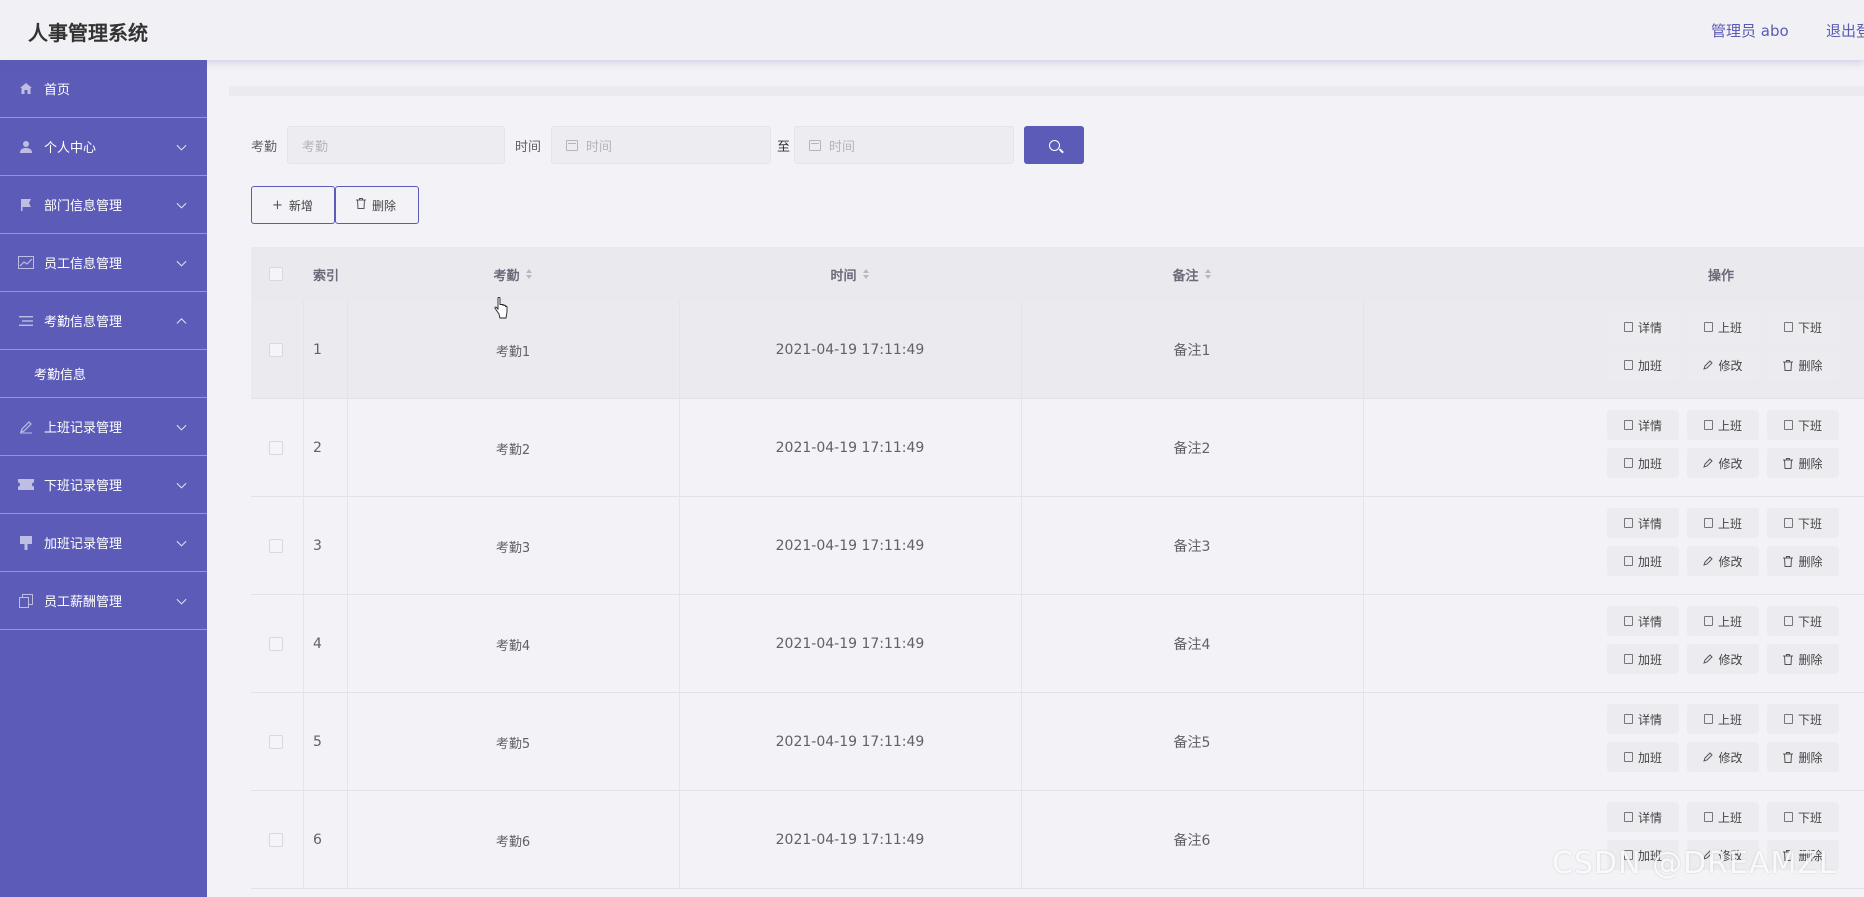 The height and width of the screenshot is (897, 1864). I want to click on chart-icon, so click(26, 263).